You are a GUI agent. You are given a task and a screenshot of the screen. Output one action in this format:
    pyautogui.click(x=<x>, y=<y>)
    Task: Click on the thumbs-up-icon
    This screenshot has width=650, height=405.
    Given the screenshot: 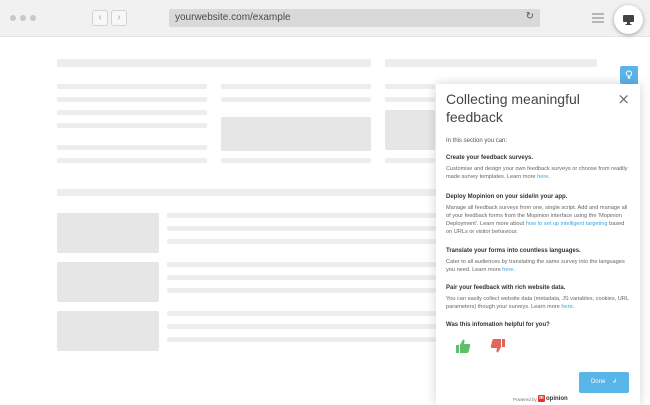 What is the action you would take?
    pyautogui.click(x=463, y=346)
    